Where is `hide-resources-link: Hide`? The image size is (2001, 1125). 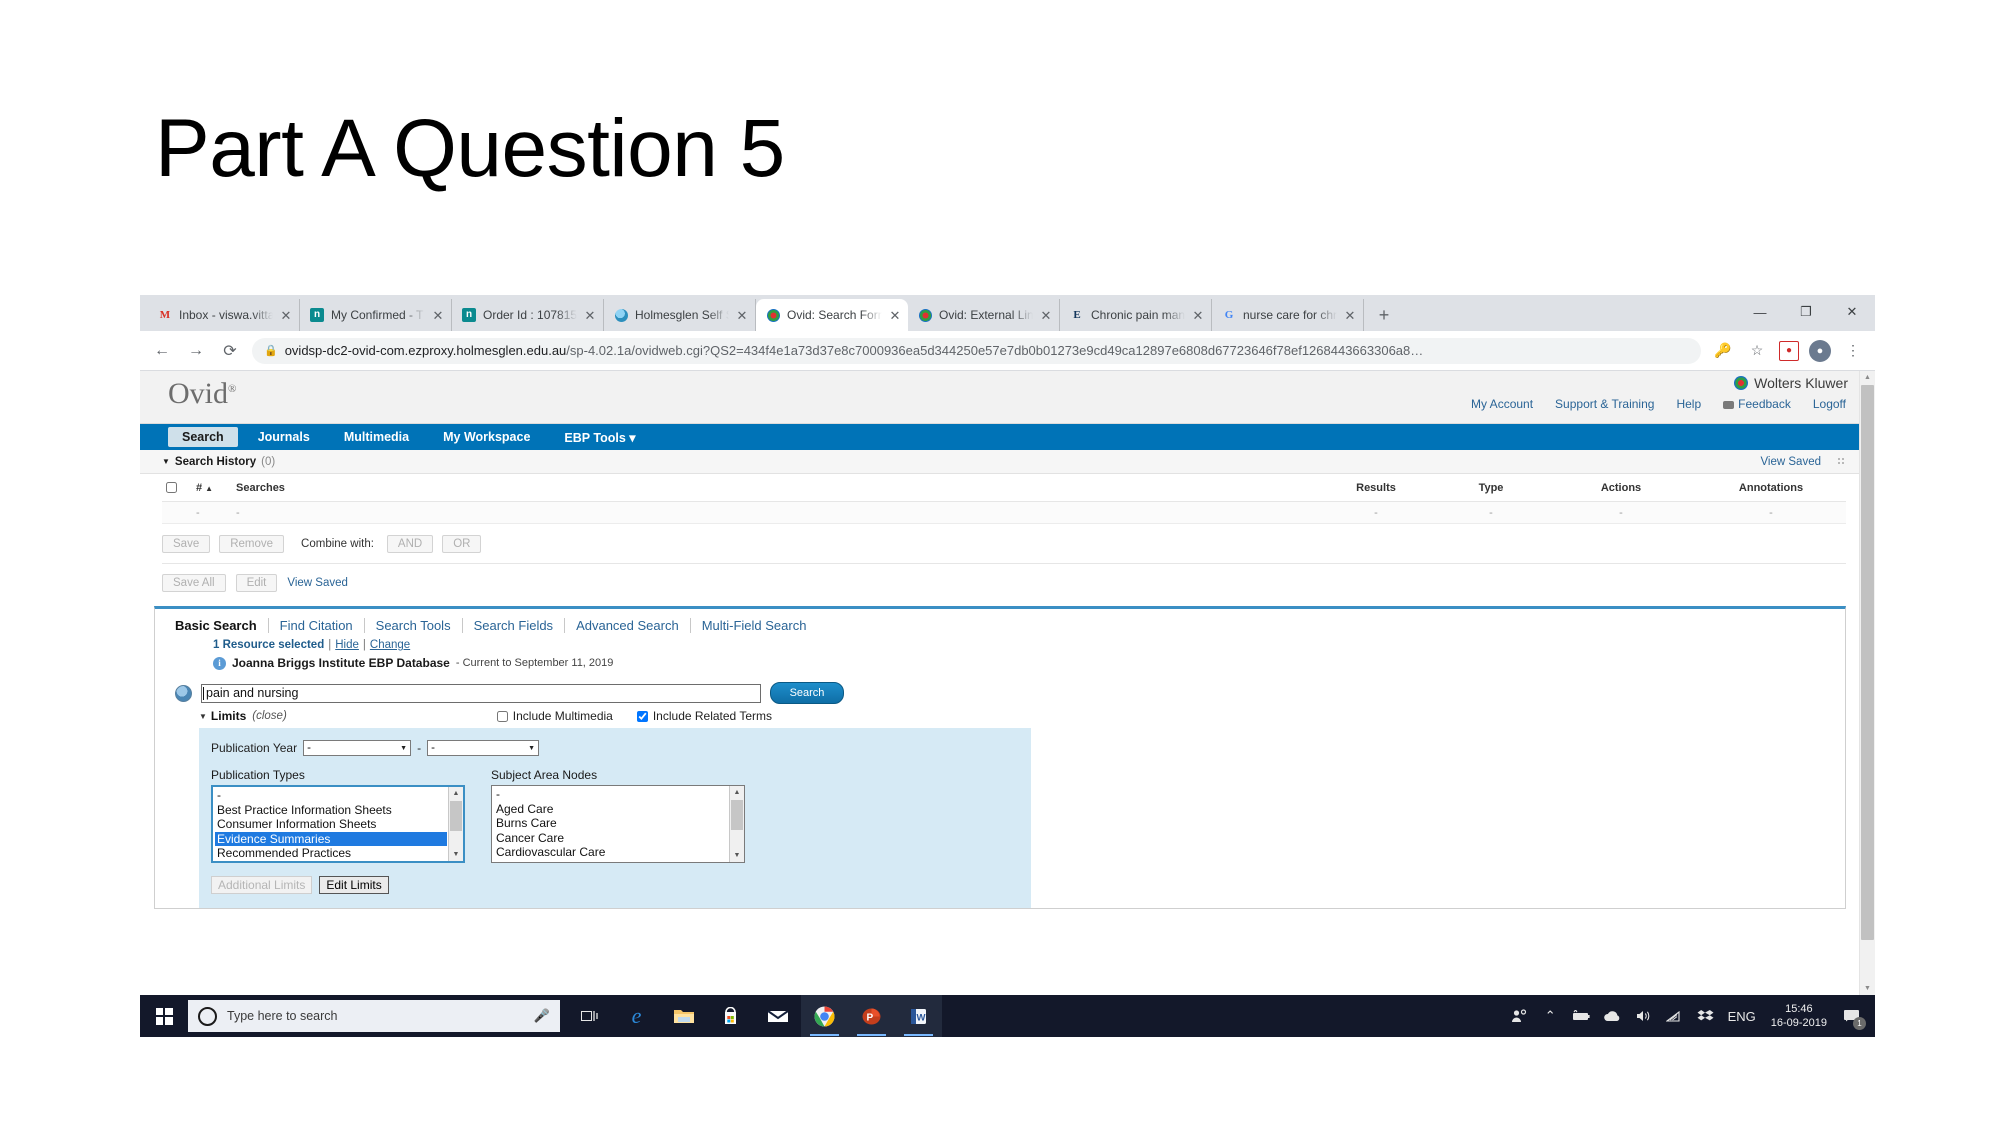 hide-resources-link: Hide is located at coordinates (347, 645).